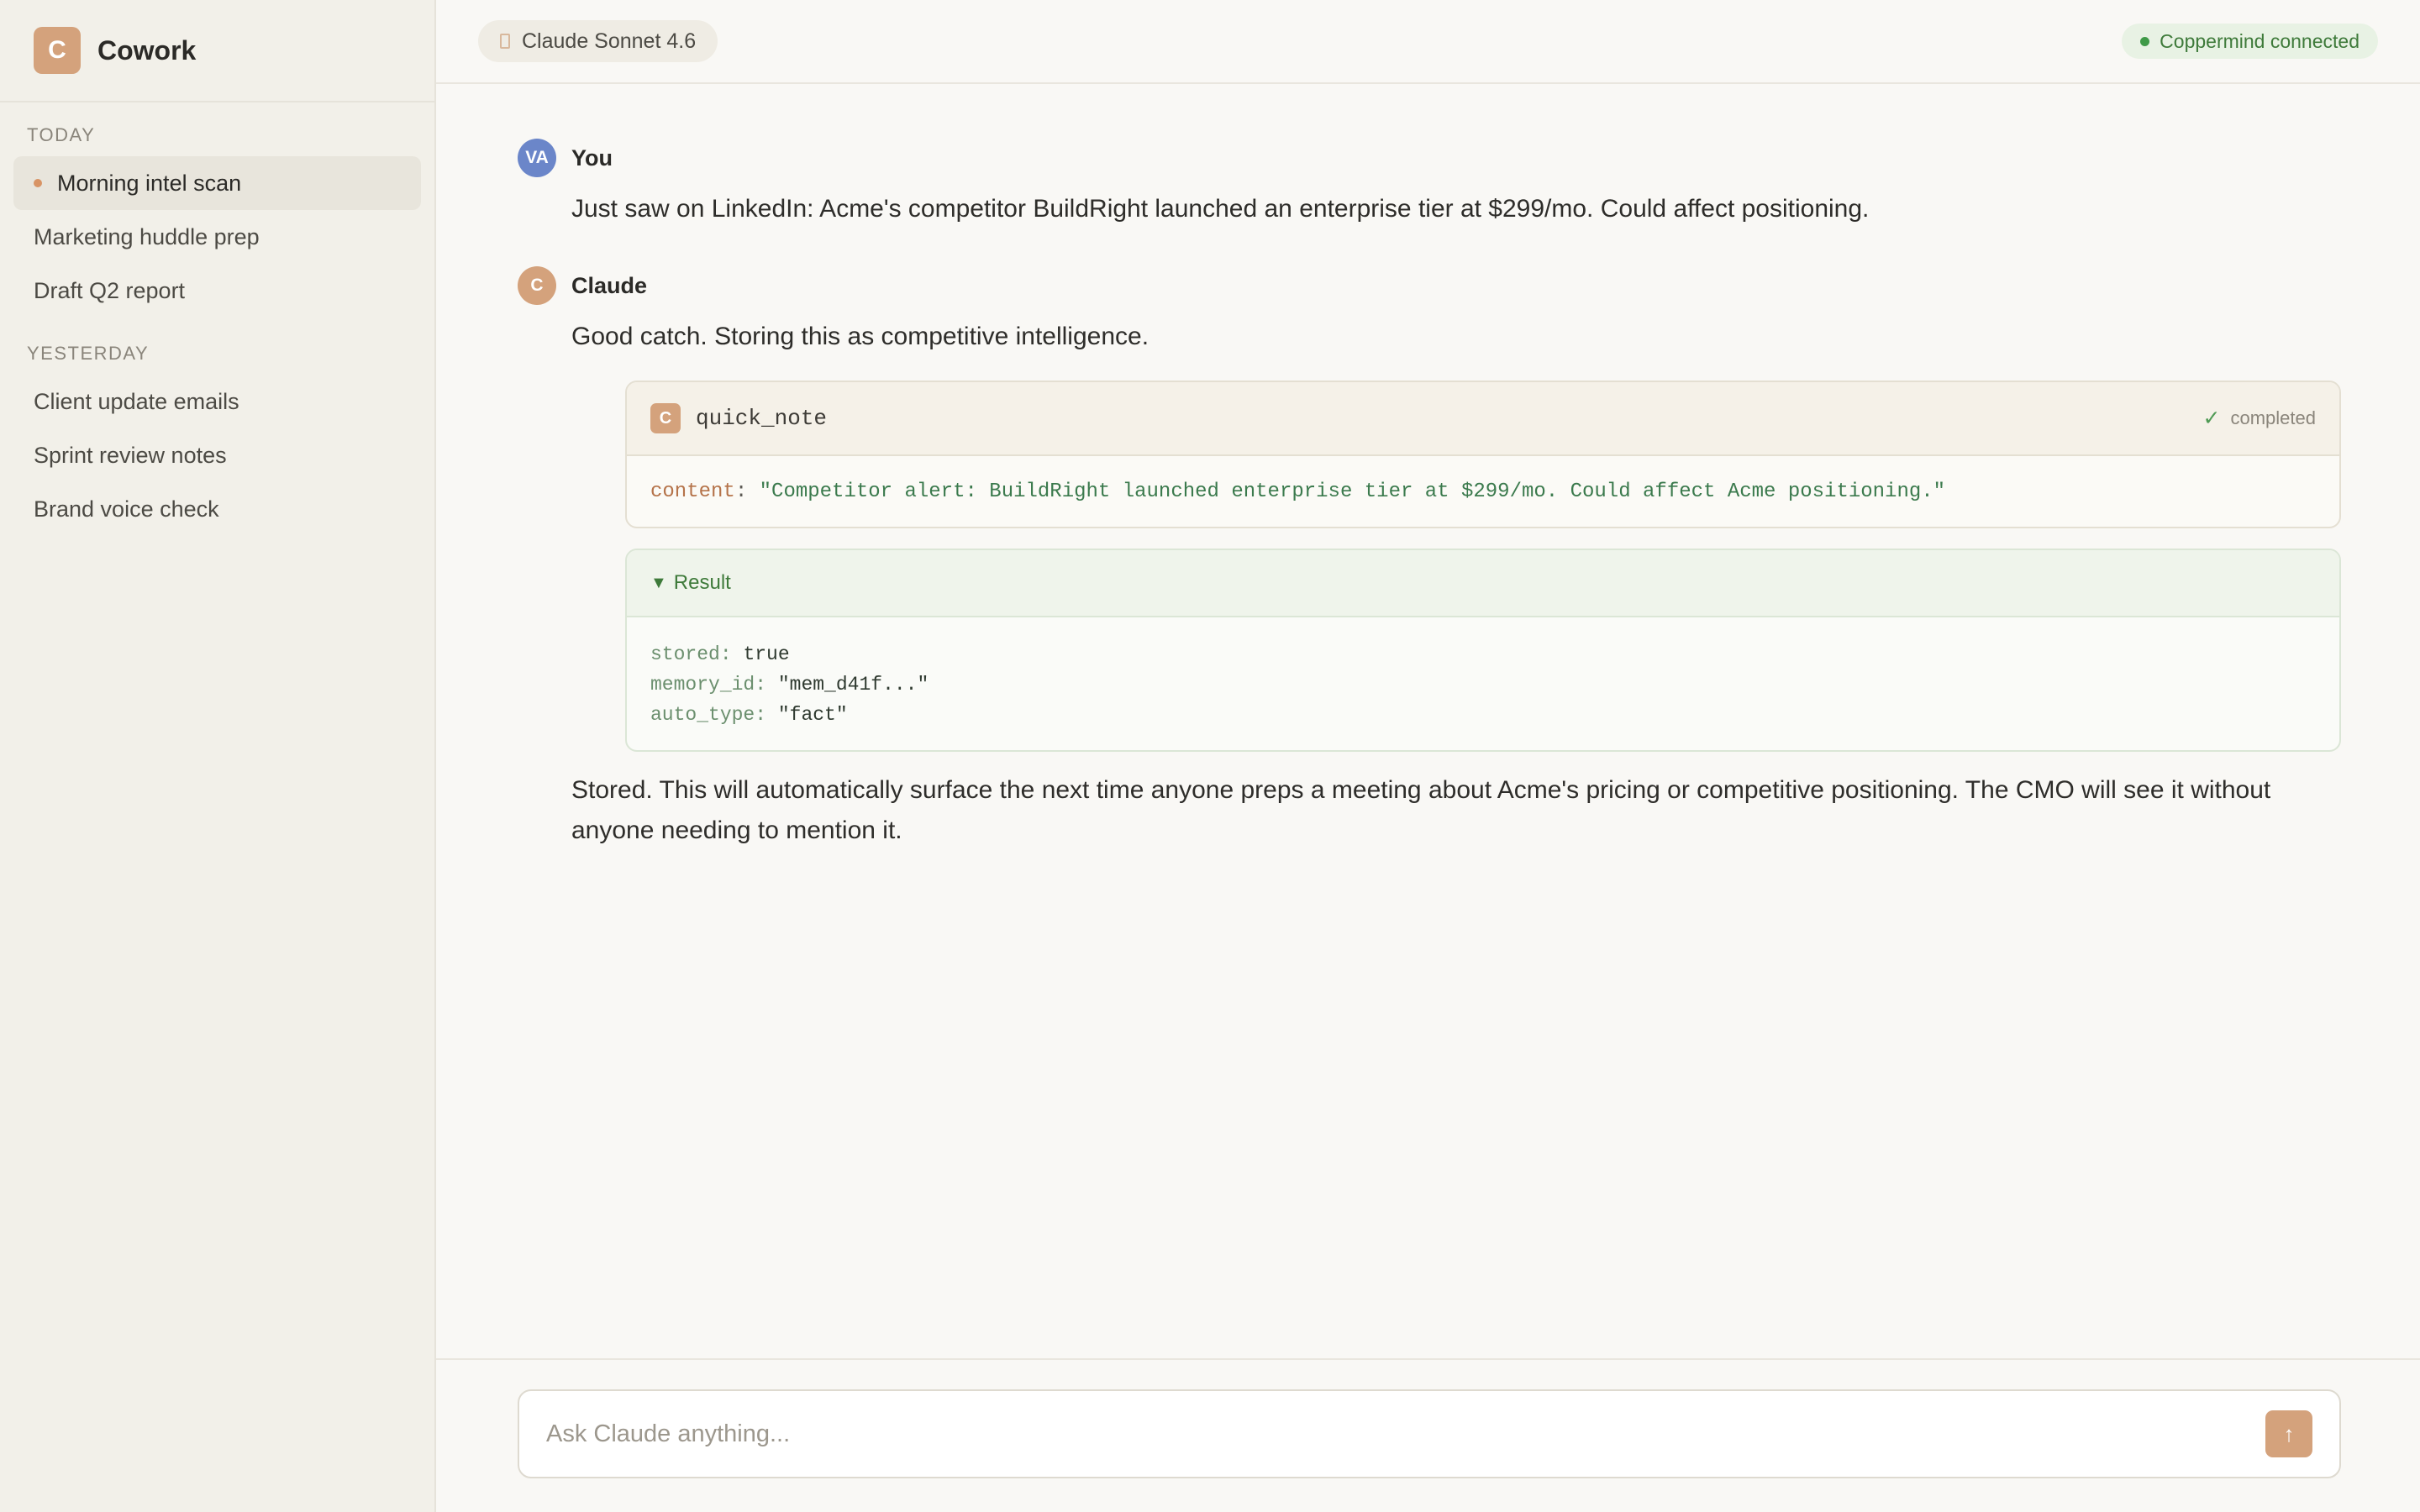 The height and width of the screenshot is (1512, 2420). I want to click on top-bar: Claude Sonnet 4.6 Coppermind connected, so click(1428, 42).